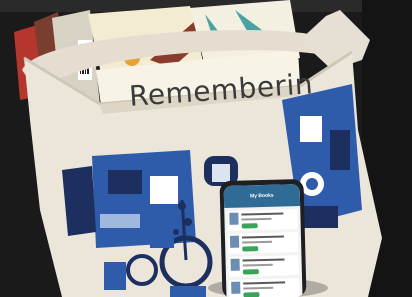 This screenshot has height=297, width=412. I want to click on app-header: My Books, so click(262, 196).